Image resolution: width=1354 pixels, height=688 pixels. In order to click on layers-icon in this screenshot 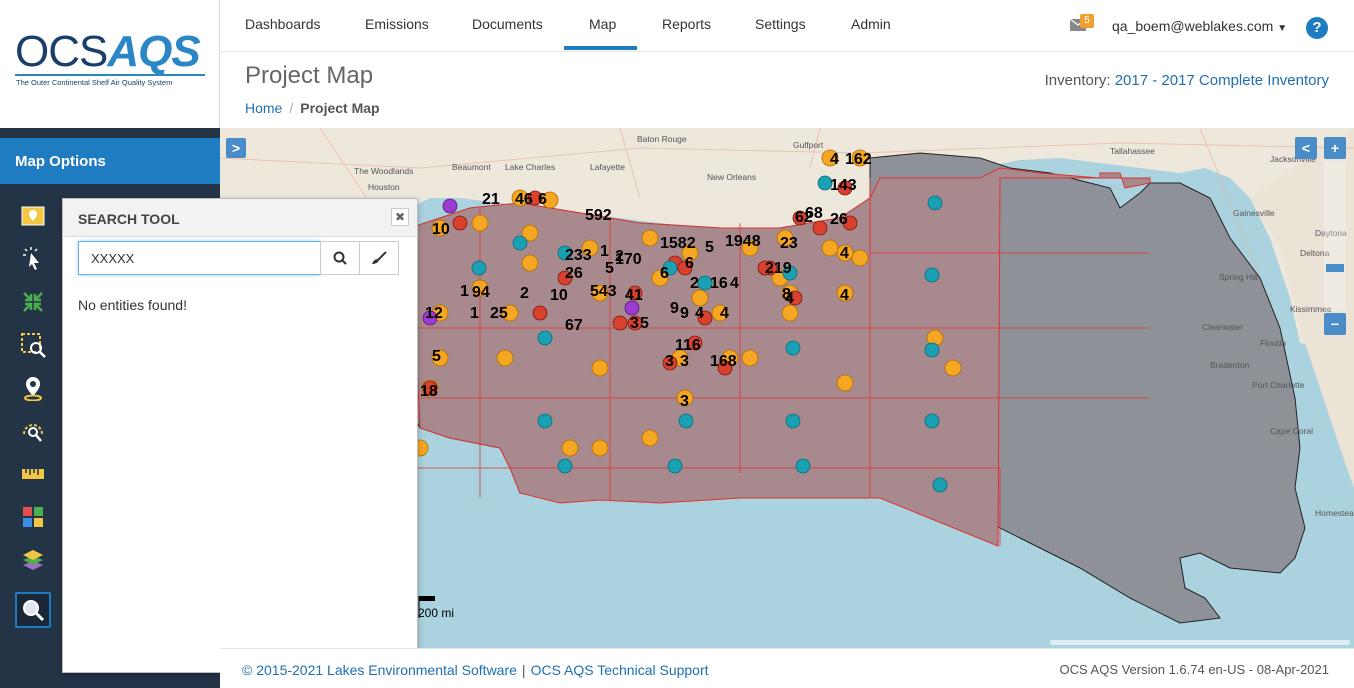, I will do `click(33, 560)`.